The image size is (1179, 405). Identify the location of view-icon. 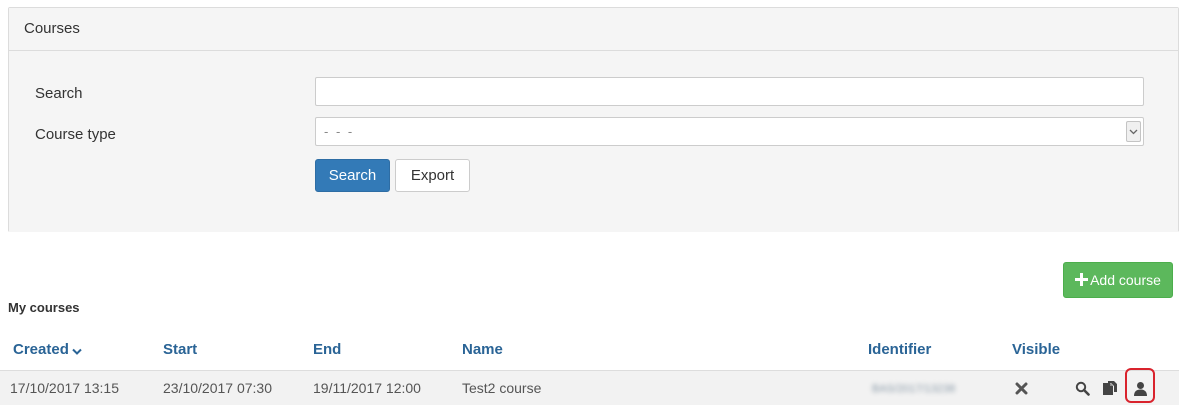
(1082, 388).